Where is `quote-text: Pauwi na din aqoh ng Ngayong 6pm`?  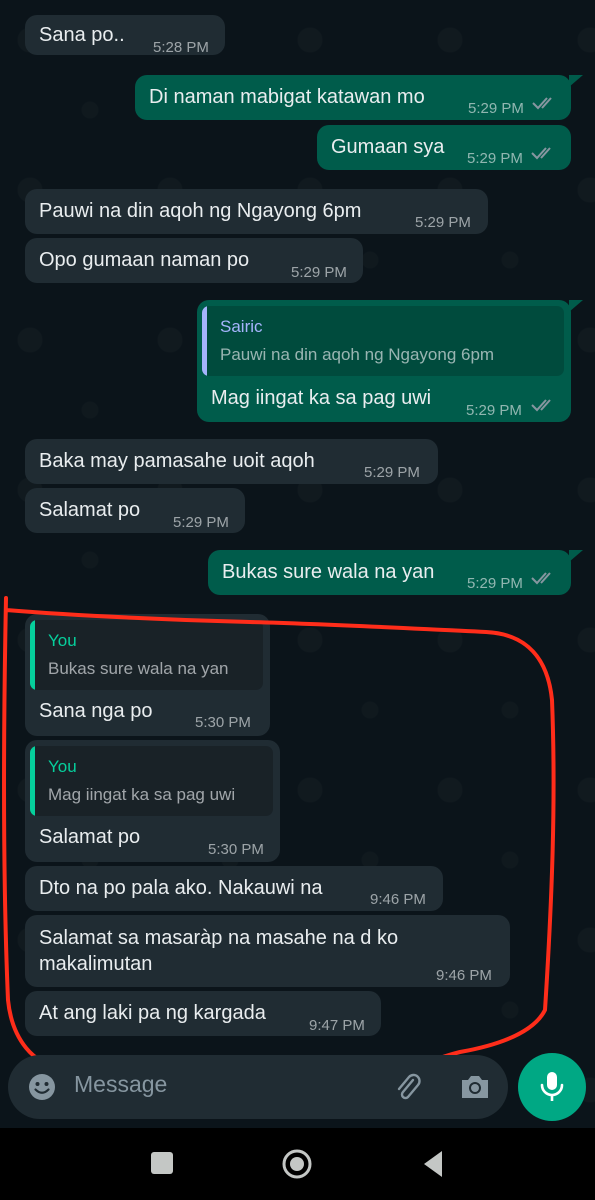 quote-text: Pauwi na din aqoh ng Ngayong 6pm is located at coordinates (357, 354).